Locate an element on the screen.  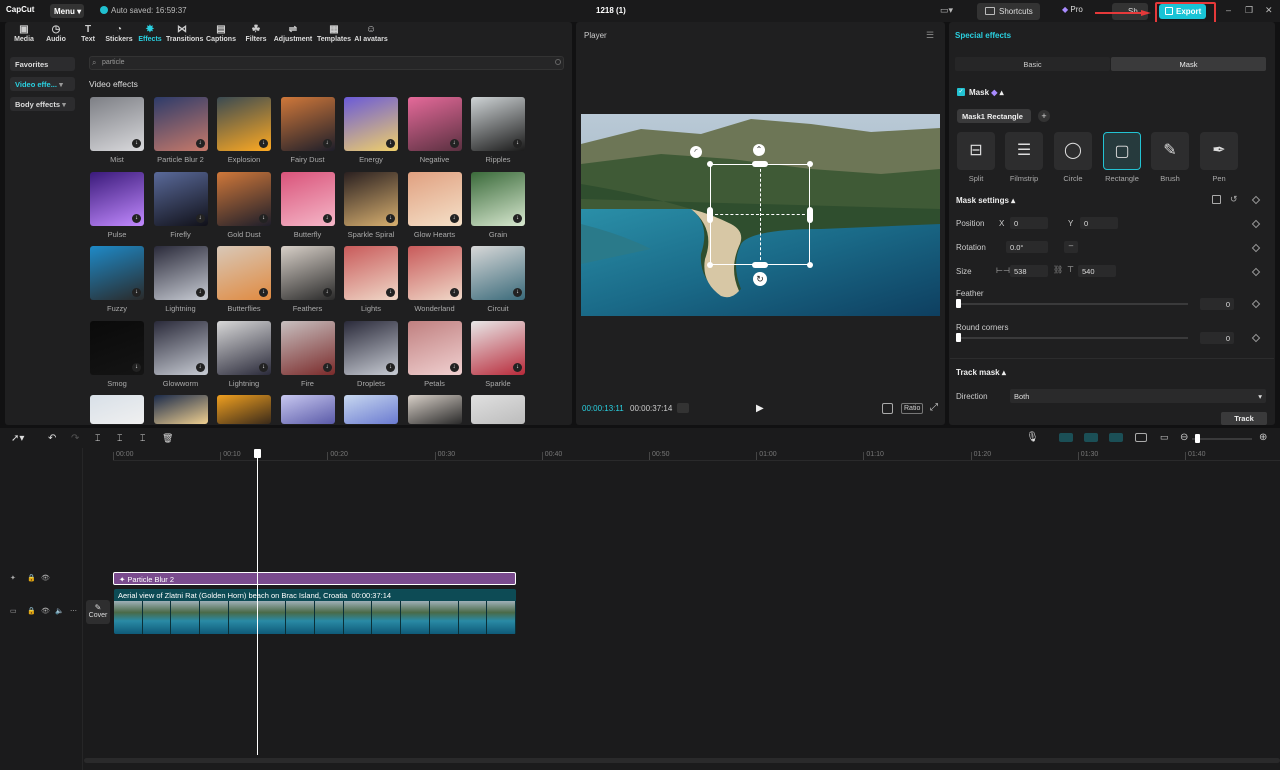
split-icon: ⌶ is located at coordinates (97, 438).